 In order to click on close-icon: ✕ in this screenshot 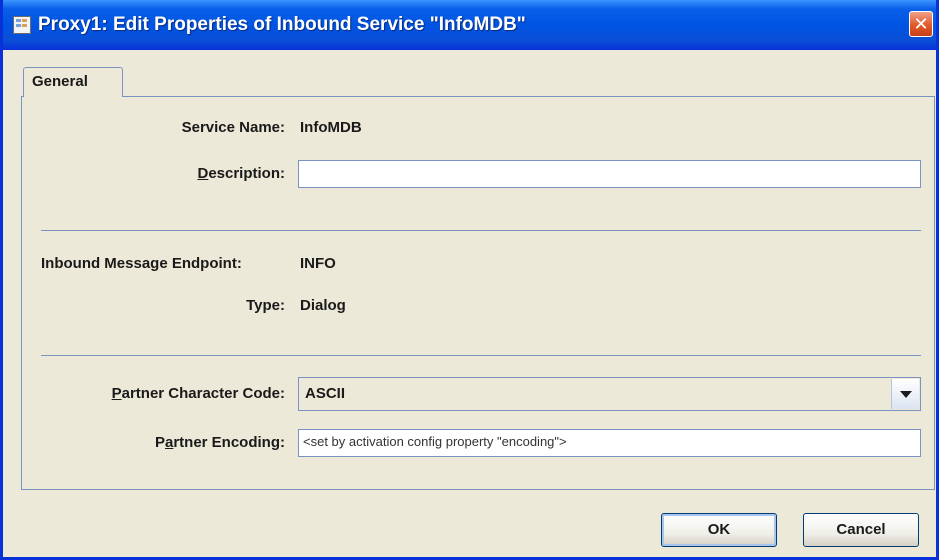, I will do `click(921, 24)`.